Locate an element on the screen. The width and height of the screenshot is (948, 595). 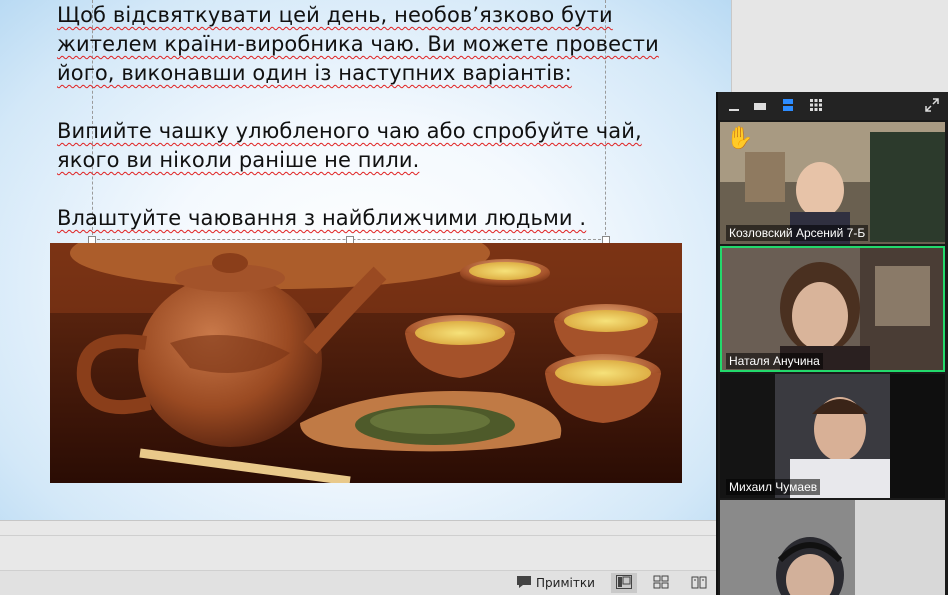
minimize-icon is located at coordinates (734, 106).